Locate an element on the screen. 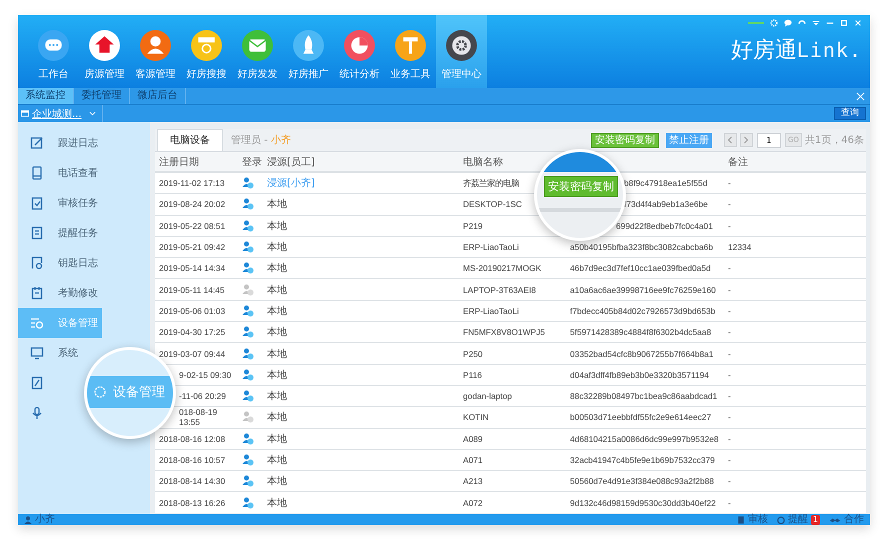 This screenshot has height=543, width=888. nav-tab: 房源管理 is located at coordinates (104, 51).